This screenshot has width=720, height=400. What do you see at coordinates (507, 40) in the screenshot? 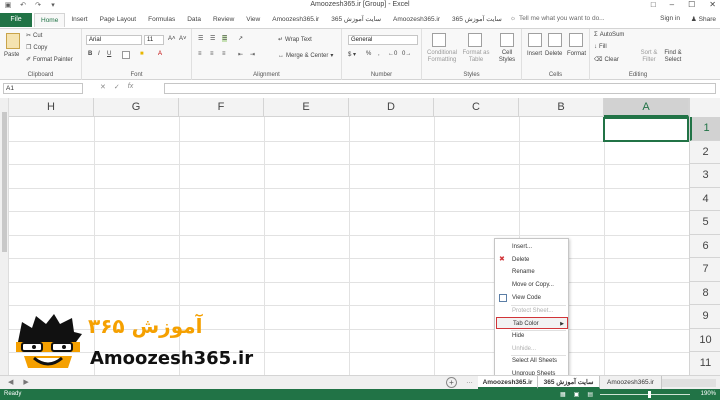
I see `cell-styles-icon` at bounding box center [507, 40].